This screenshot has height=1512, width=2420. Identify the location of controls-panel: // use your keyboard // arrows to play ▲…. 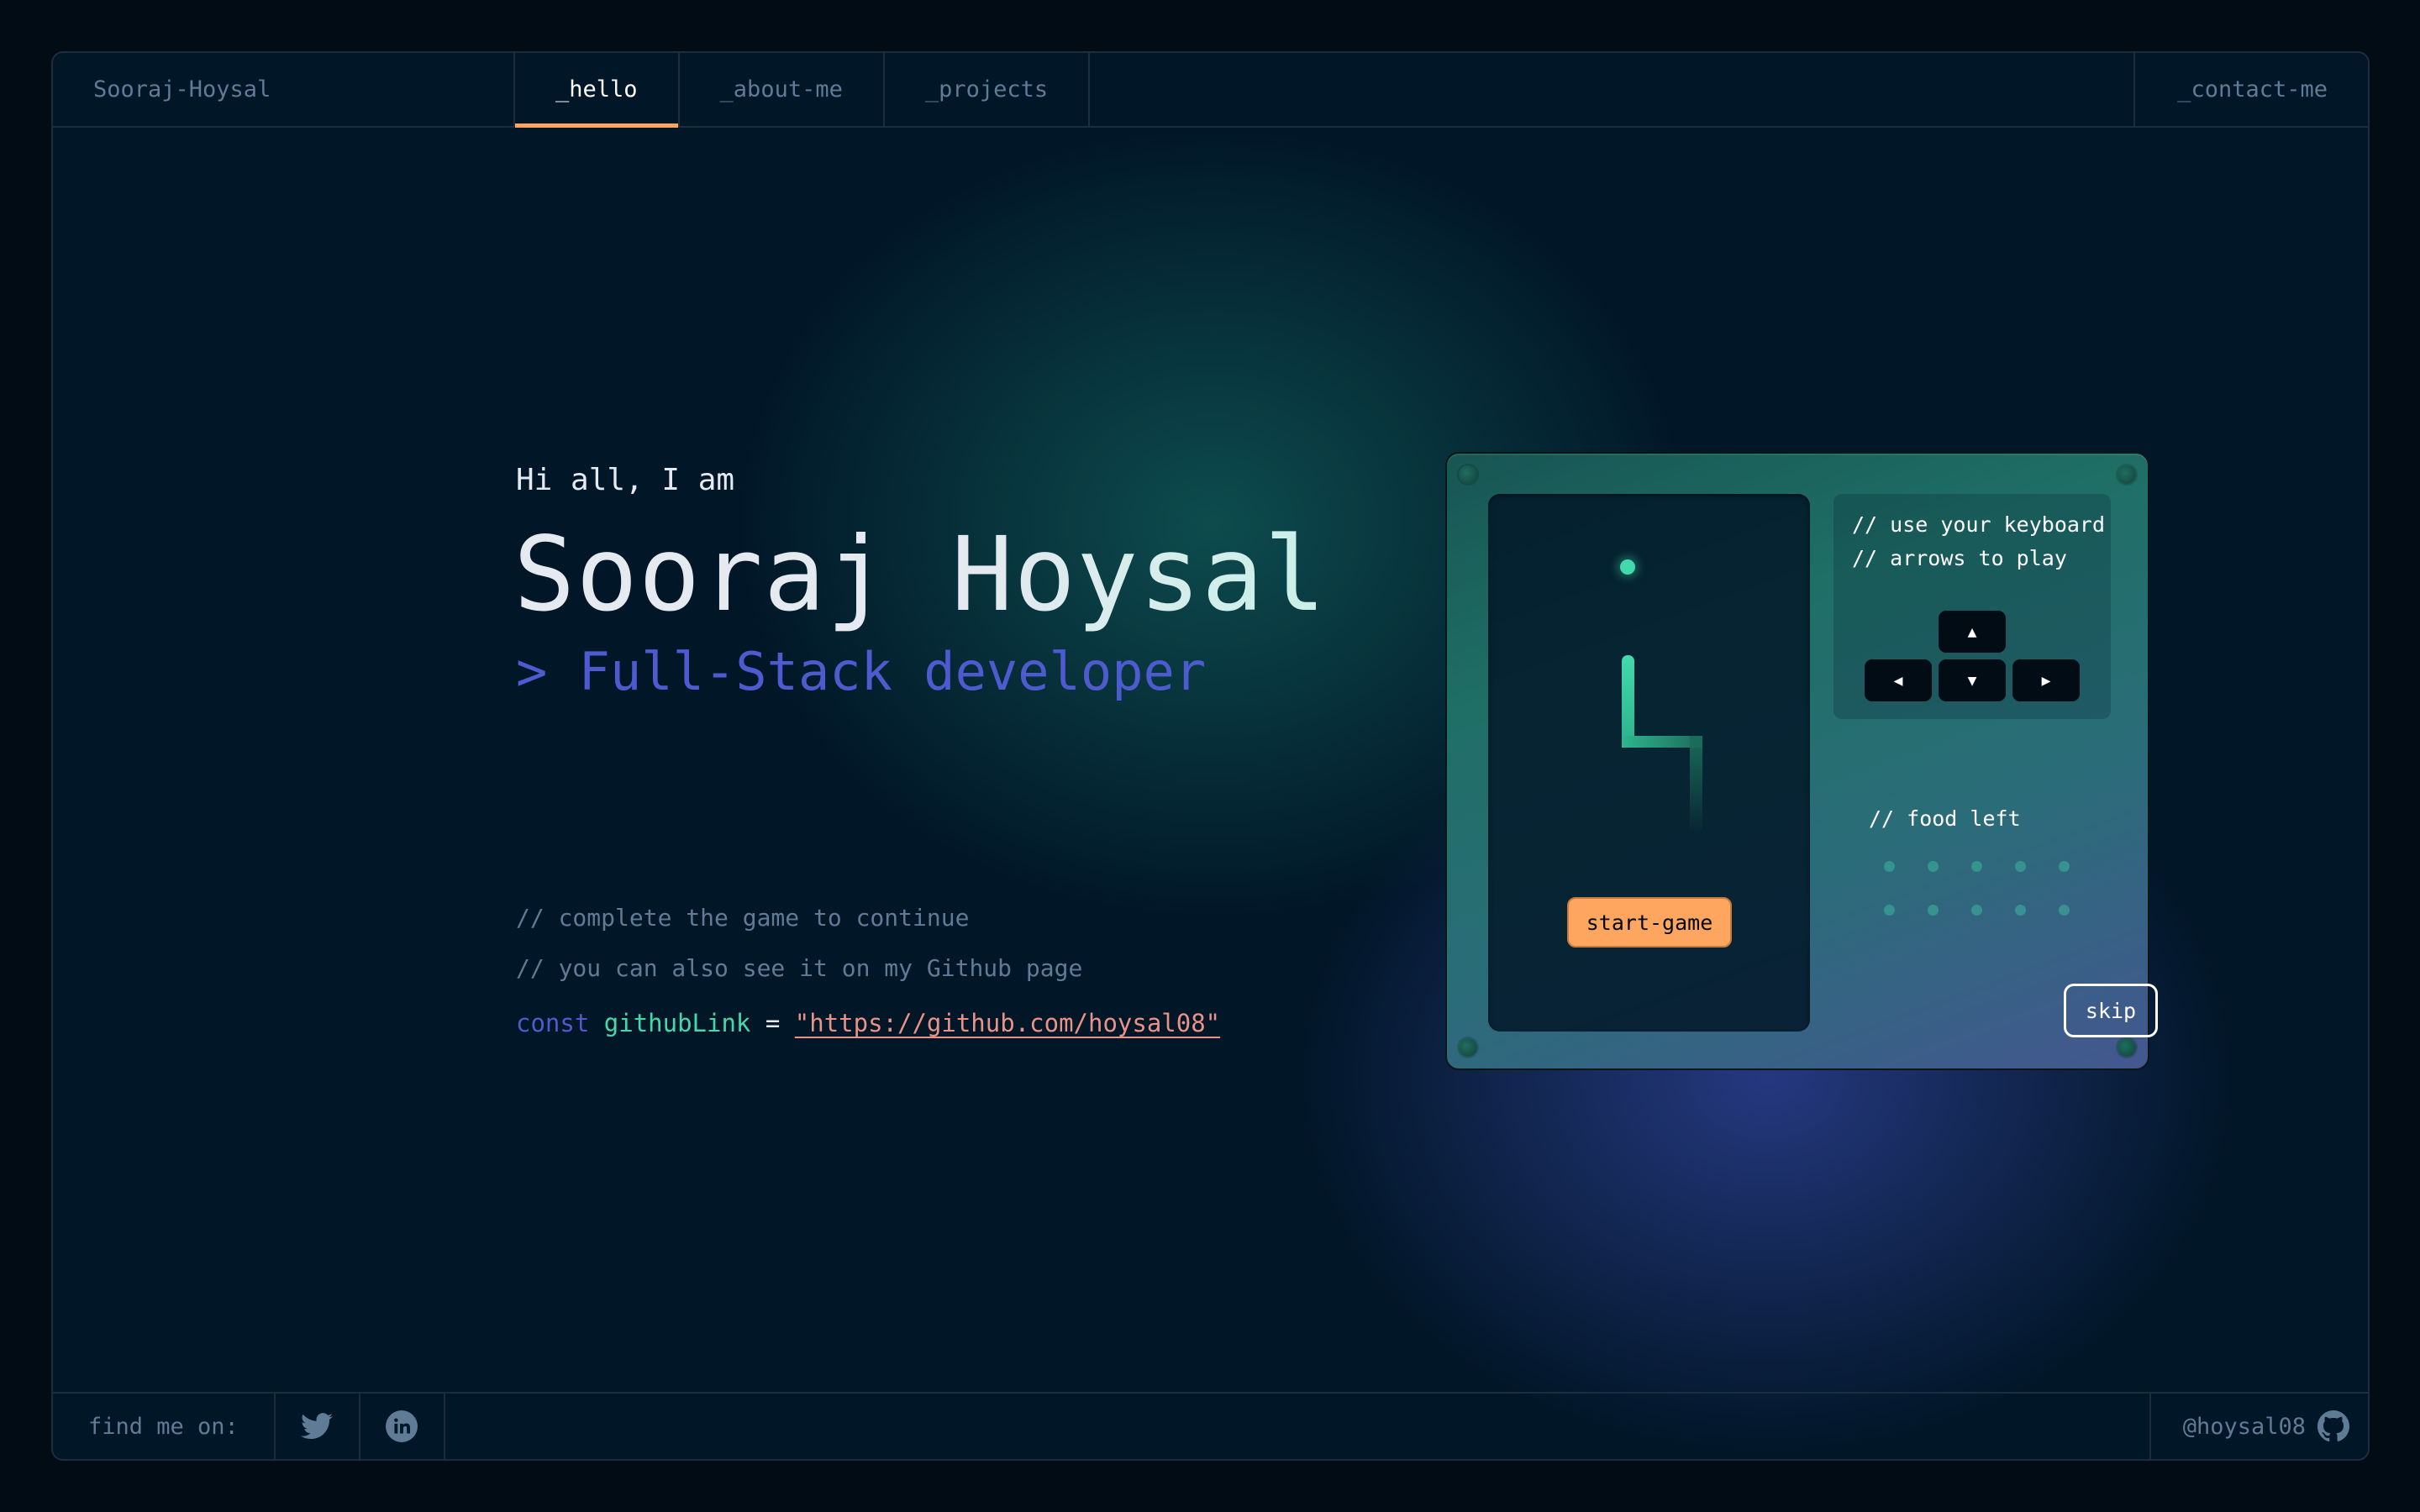
(1972, 606).